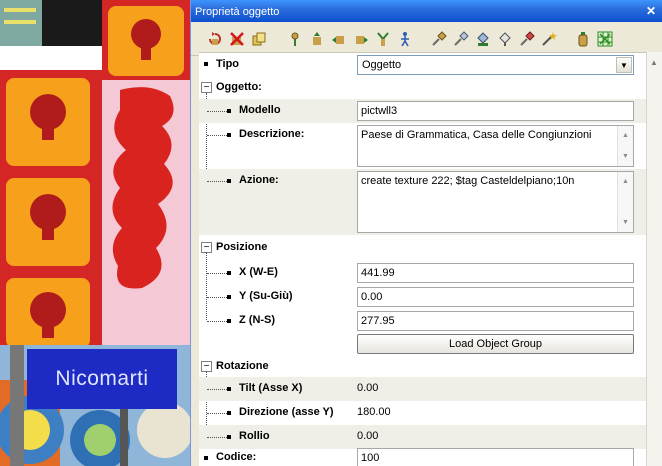 The image size is (662, 466). What do you see at coordinates (505, 39) in the screenshot?
I see `select-icon` at bounding box center [505, 39].